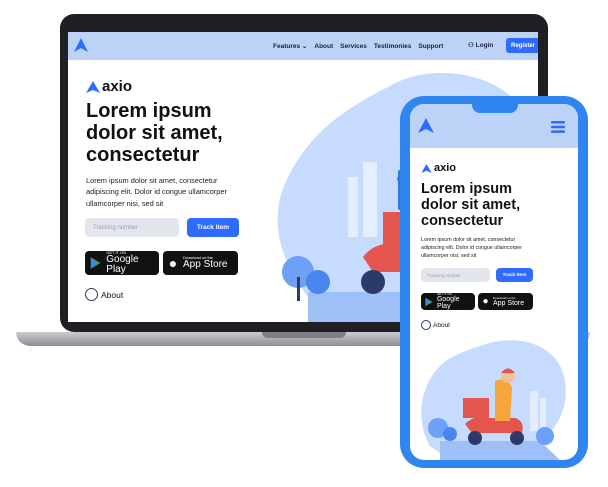  I want to click on user-icon: ⚇, so click(471, 45).